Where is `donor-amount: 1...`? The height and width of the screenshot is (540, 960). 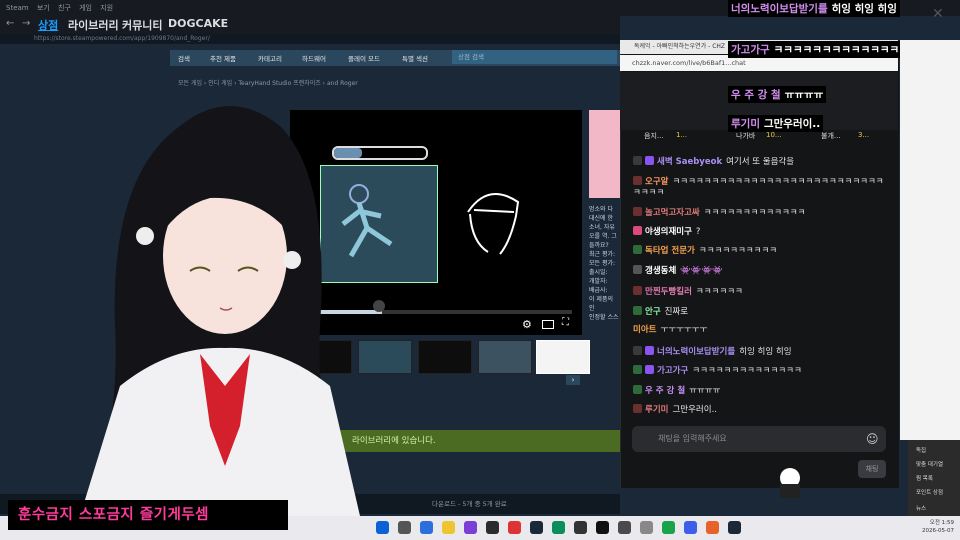 donor-amount: 1... is located at coordinates (682, 135).